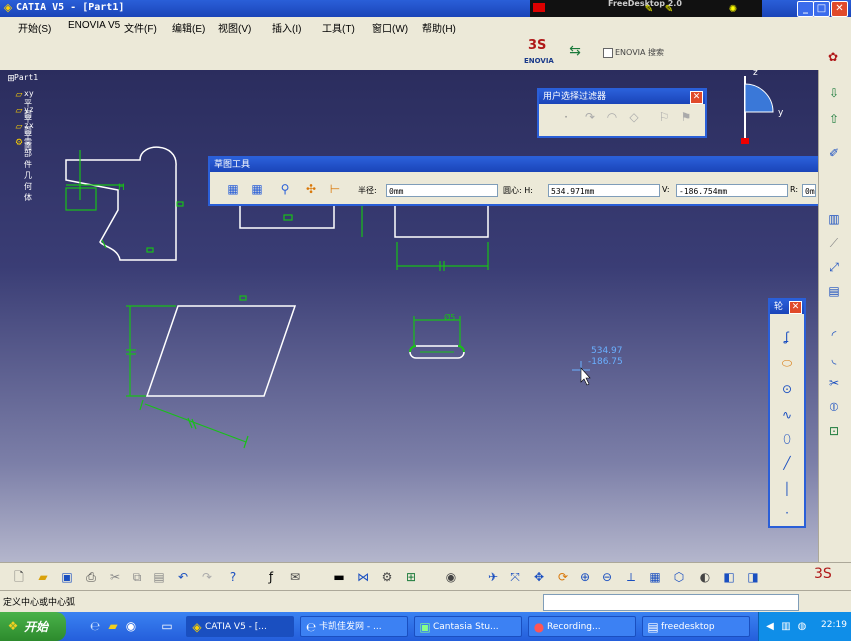 Image resolution: width=851 pixels, height=641 pixels. Describe the element at coordinates (834, 407) in the screenshot. I see `mirror-icon: ⦶` at that location.